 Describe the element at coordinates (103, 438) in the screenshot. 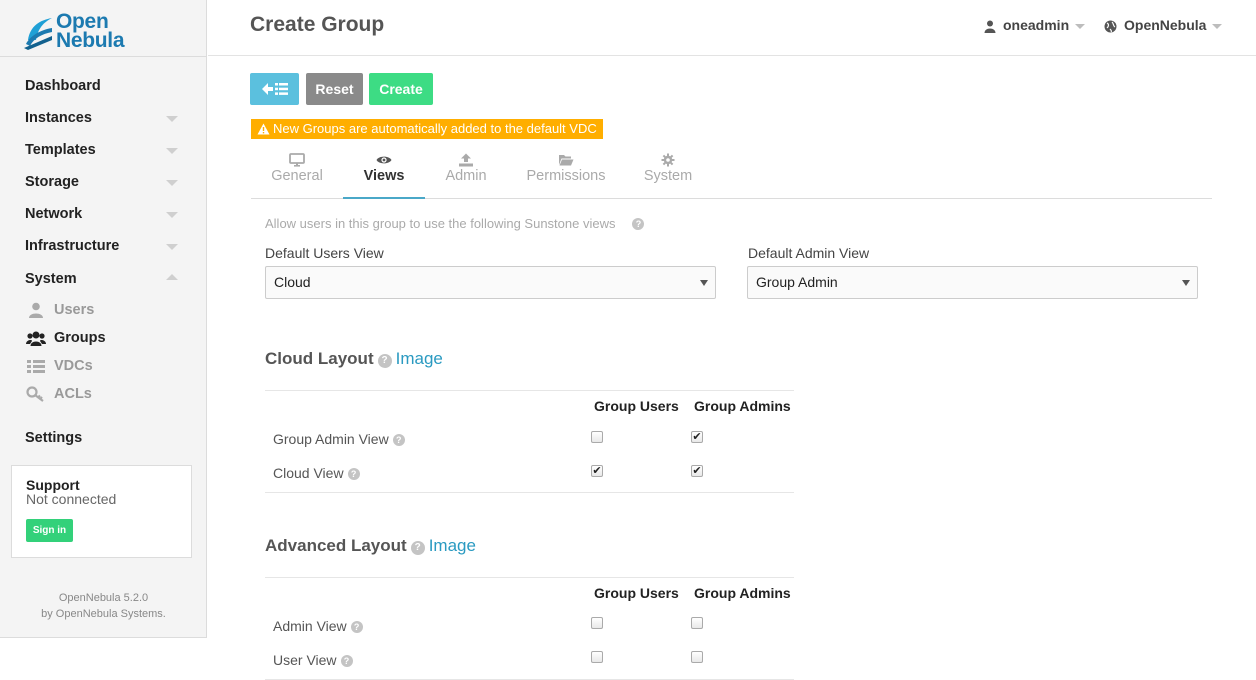

I see `sidebar-item-settings: Settings` at that location.